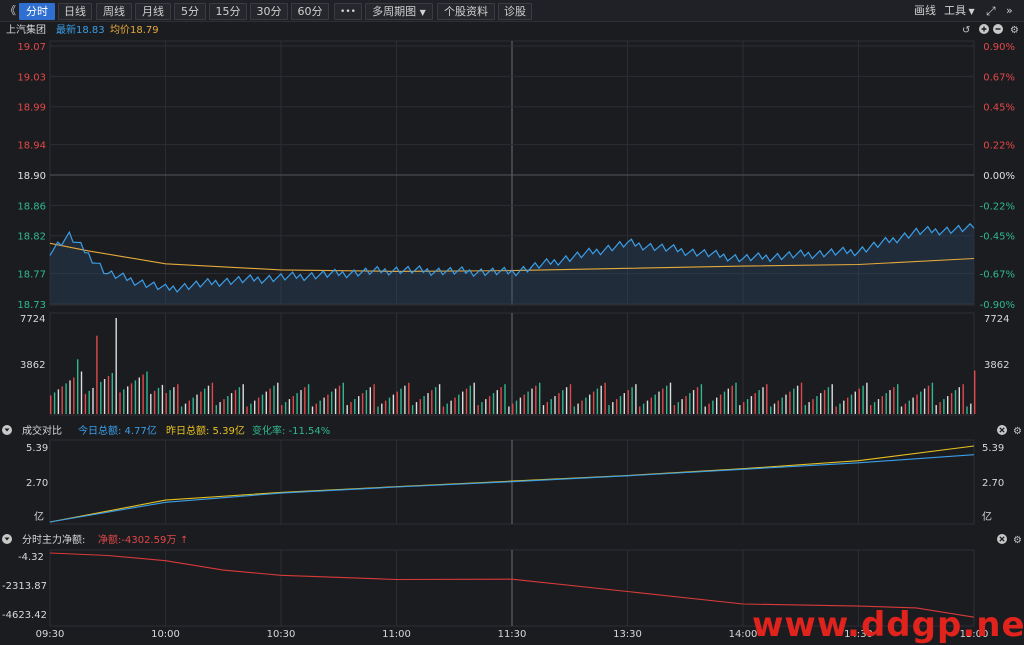 This screenshot has height=645, width=1024. What do you see at coordinates (991, 11) in the screenshot?
I see `expand-icon: ⤢` at bounding box center [991, 11].